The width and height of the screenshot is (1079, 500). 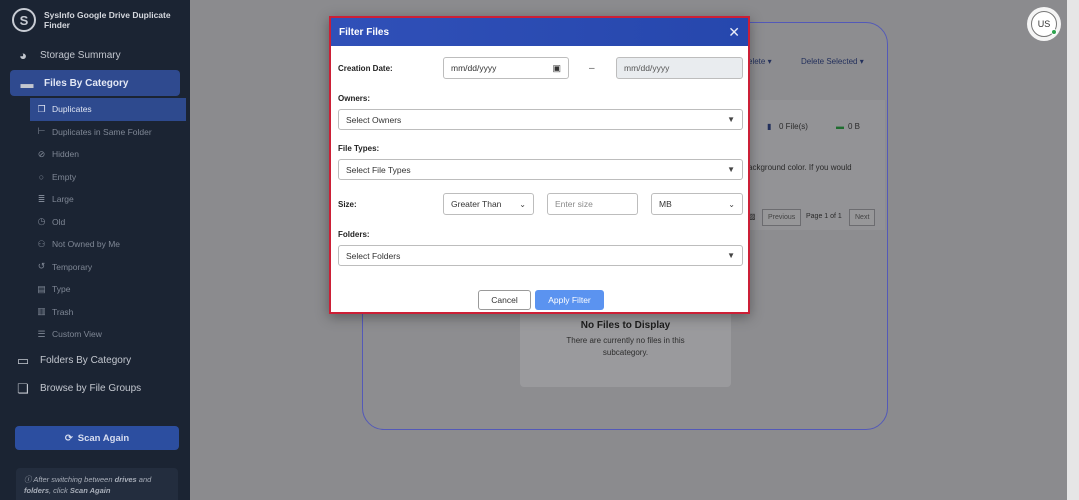 I want to click on size-icon: ▬, so click(x=840, y=126).